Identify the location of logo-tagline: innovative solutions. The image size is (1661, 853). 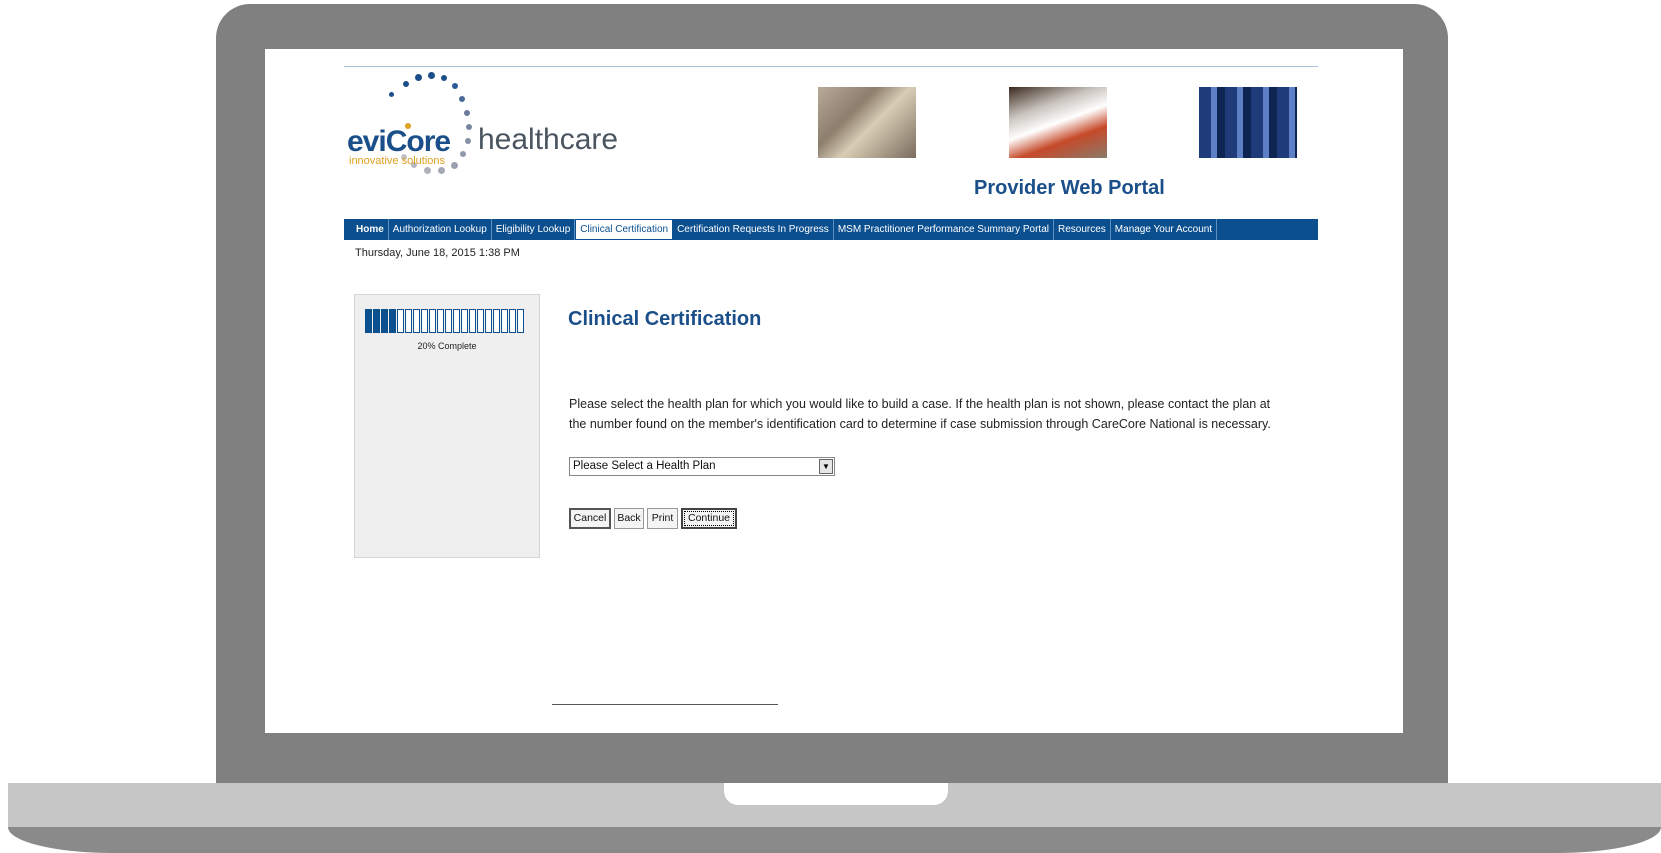
(397, 161).